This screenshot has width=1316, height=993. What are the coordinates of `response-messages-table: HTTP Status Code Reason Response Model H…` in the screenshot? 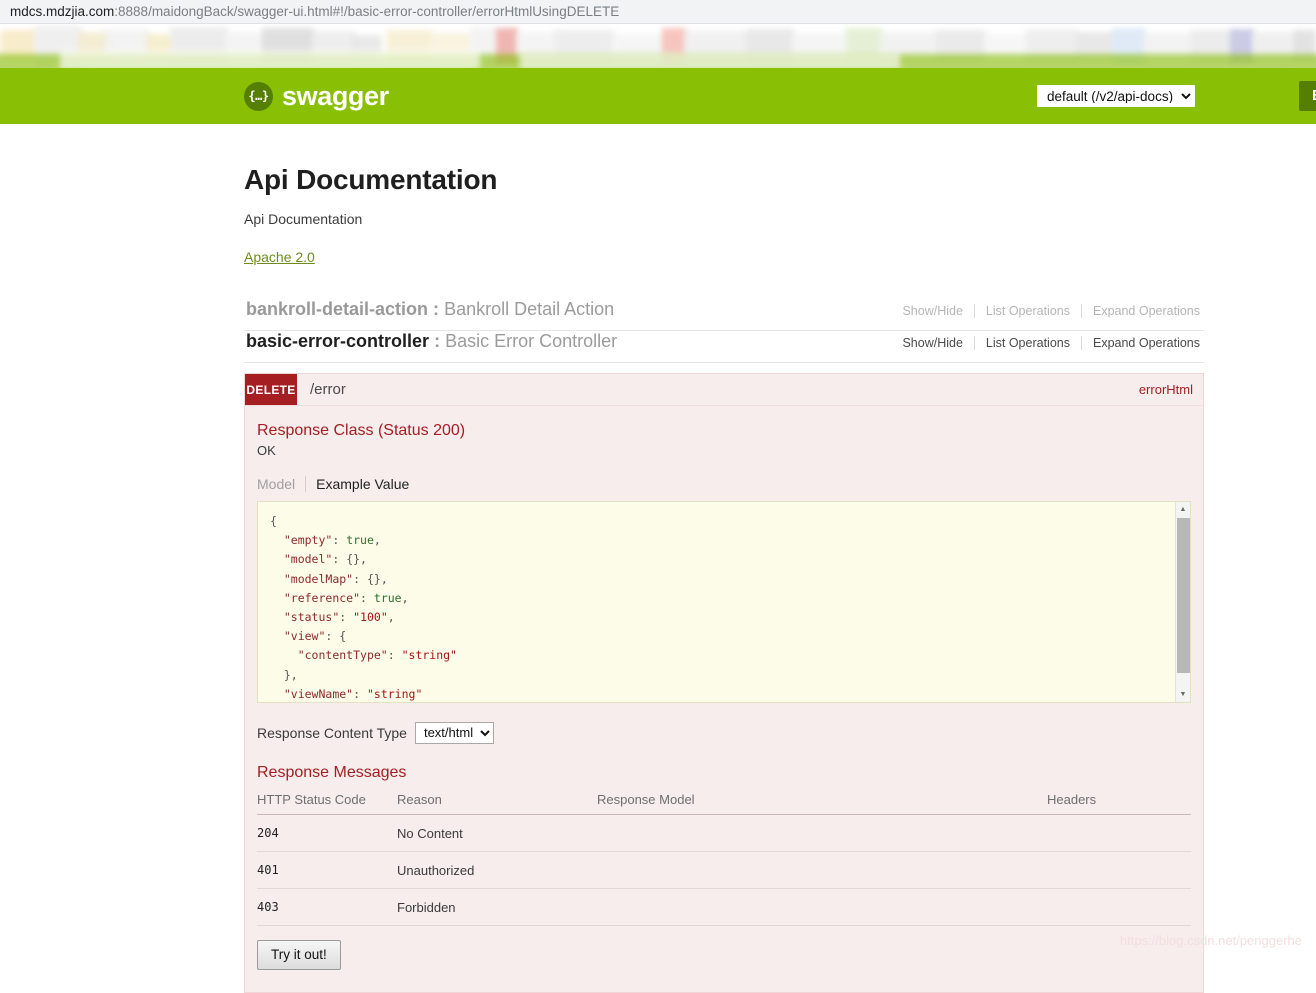 It's located at (724, 857).